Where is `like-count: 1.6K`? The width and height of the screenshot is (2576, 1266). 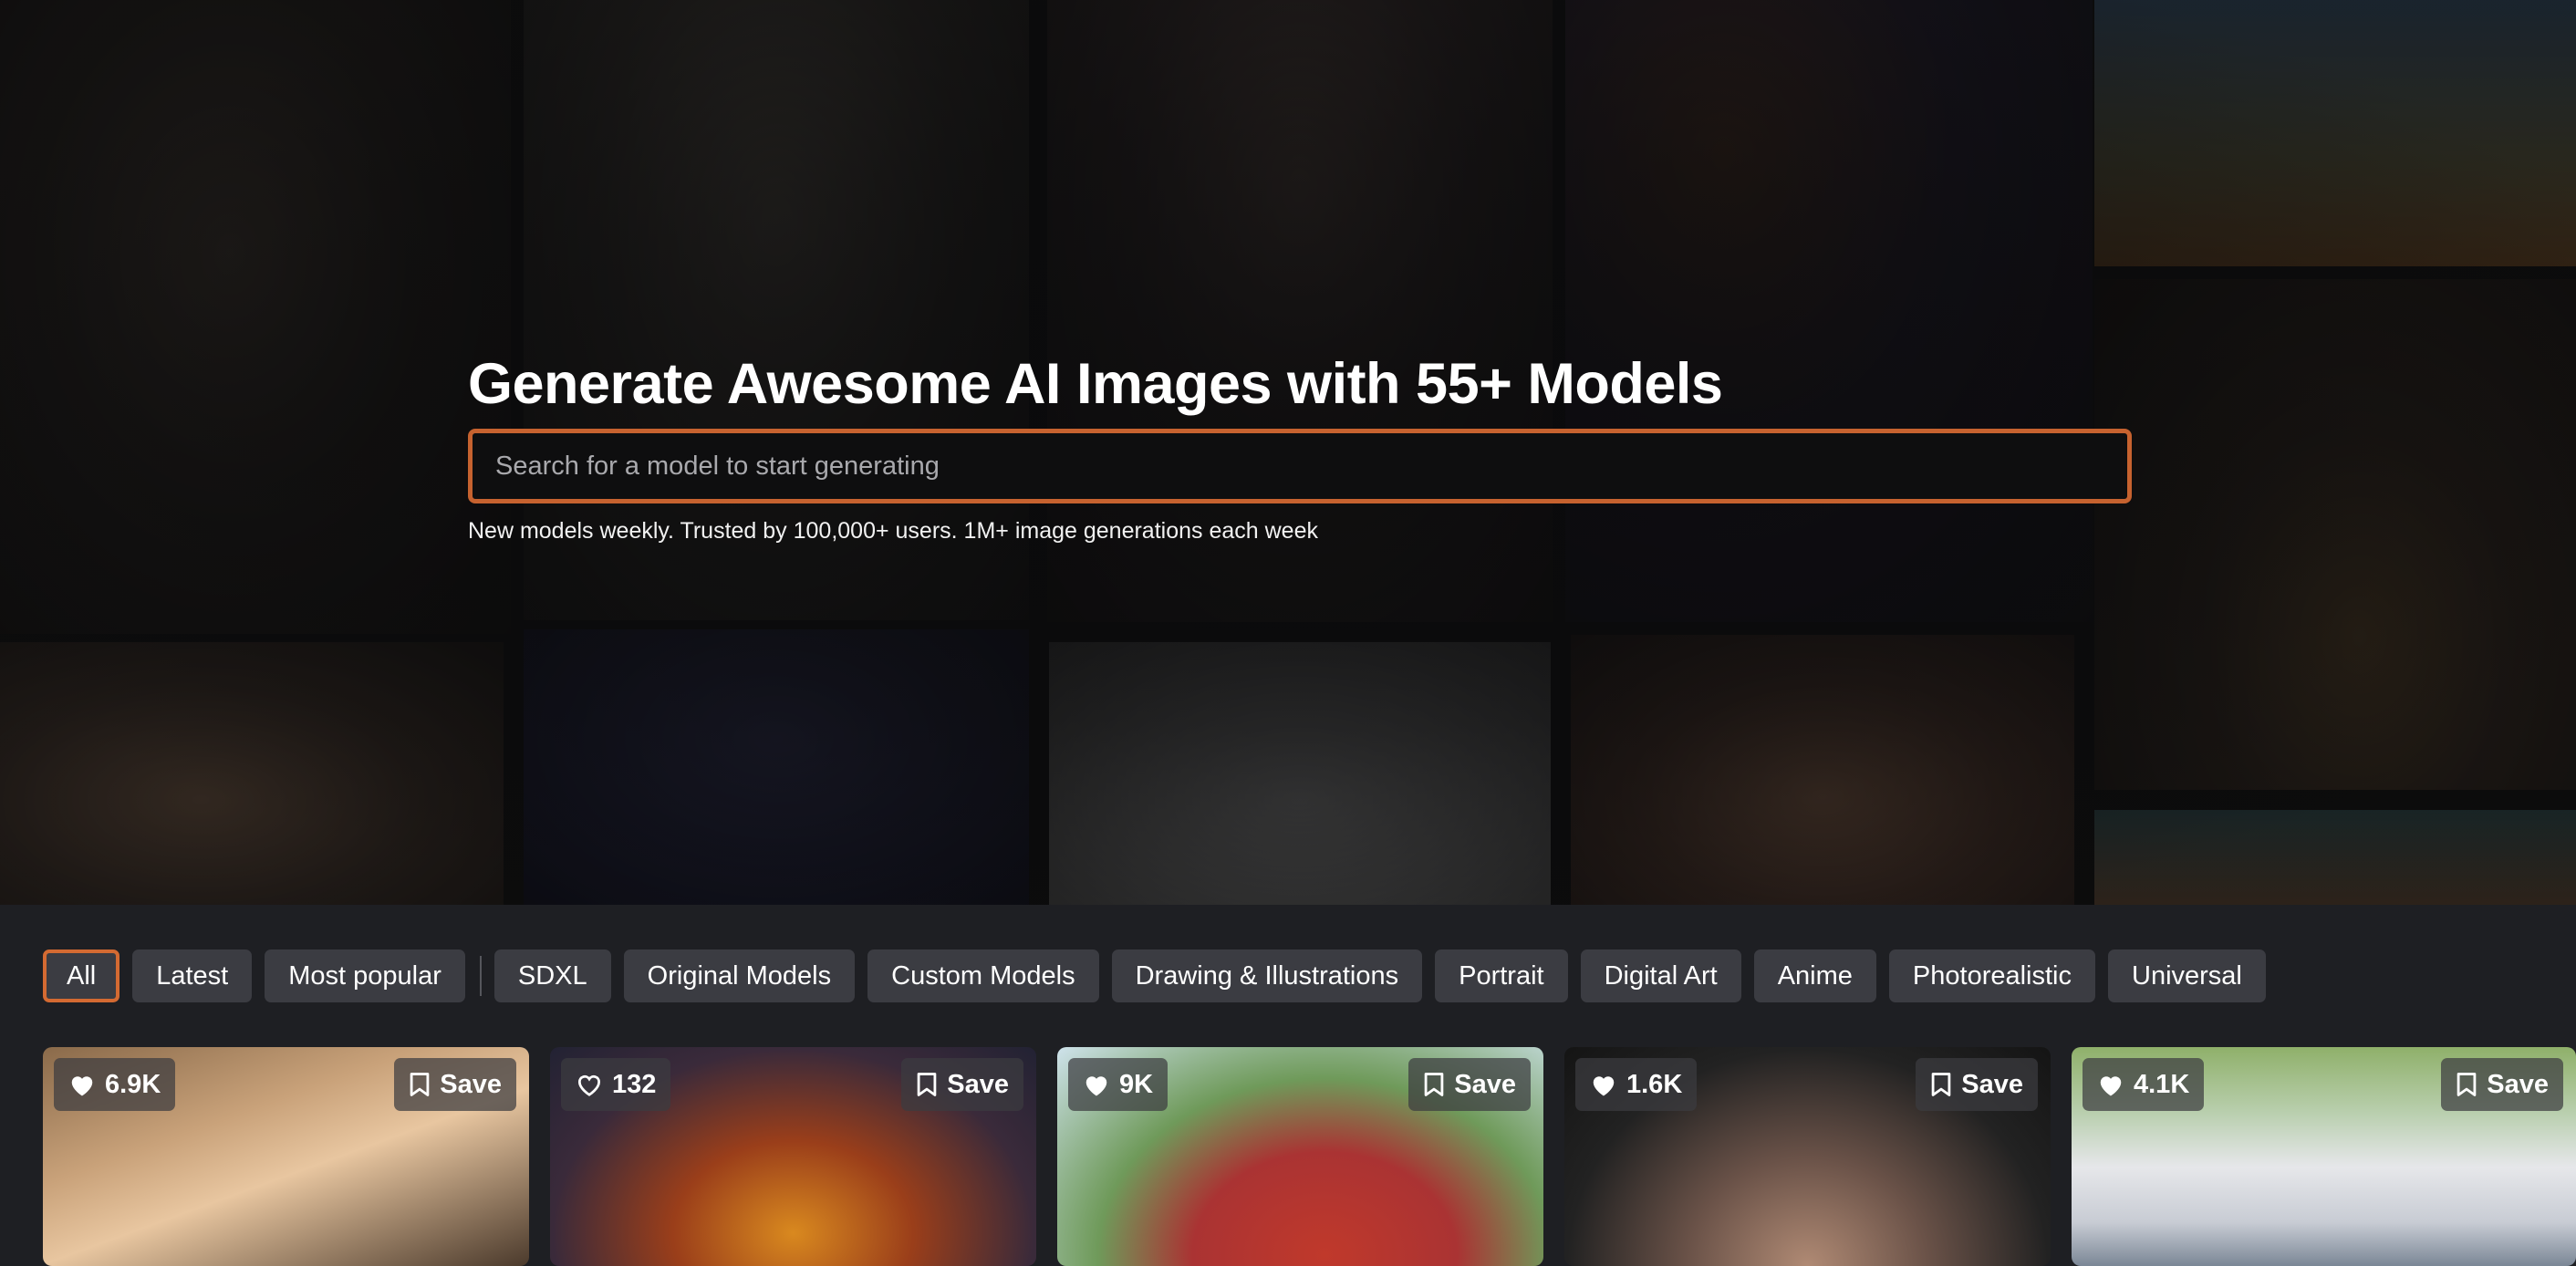 like-count: 1.6K is located at coordinates (1654, 1084).